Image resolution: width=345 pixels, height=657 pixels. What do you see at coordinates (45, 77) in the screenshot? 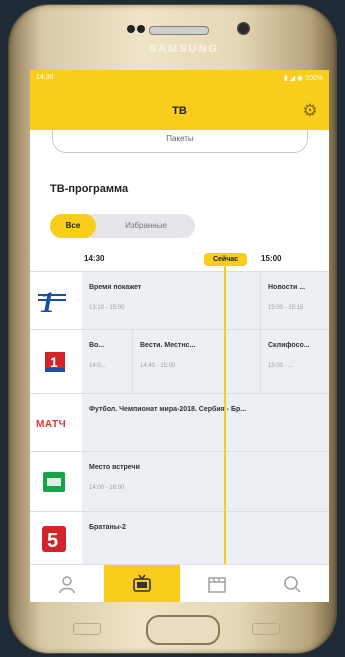
I see `status-time: 14:30` at bounding box center [45, 77].